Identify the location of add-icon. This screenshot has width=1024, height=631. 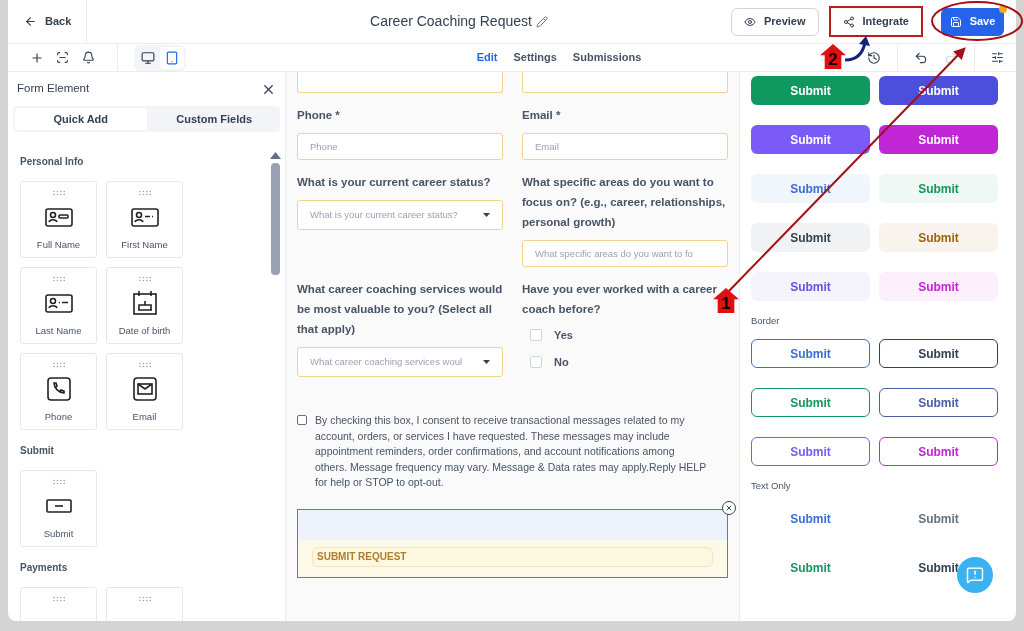
(37, 57).